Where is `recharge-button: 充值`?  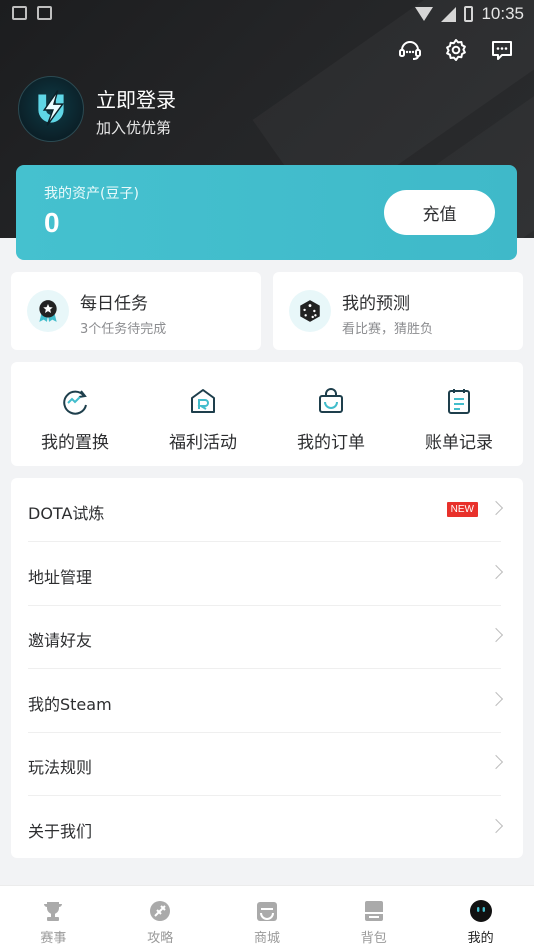
recharge-button: 充值 is located at coordinates (439, 212).